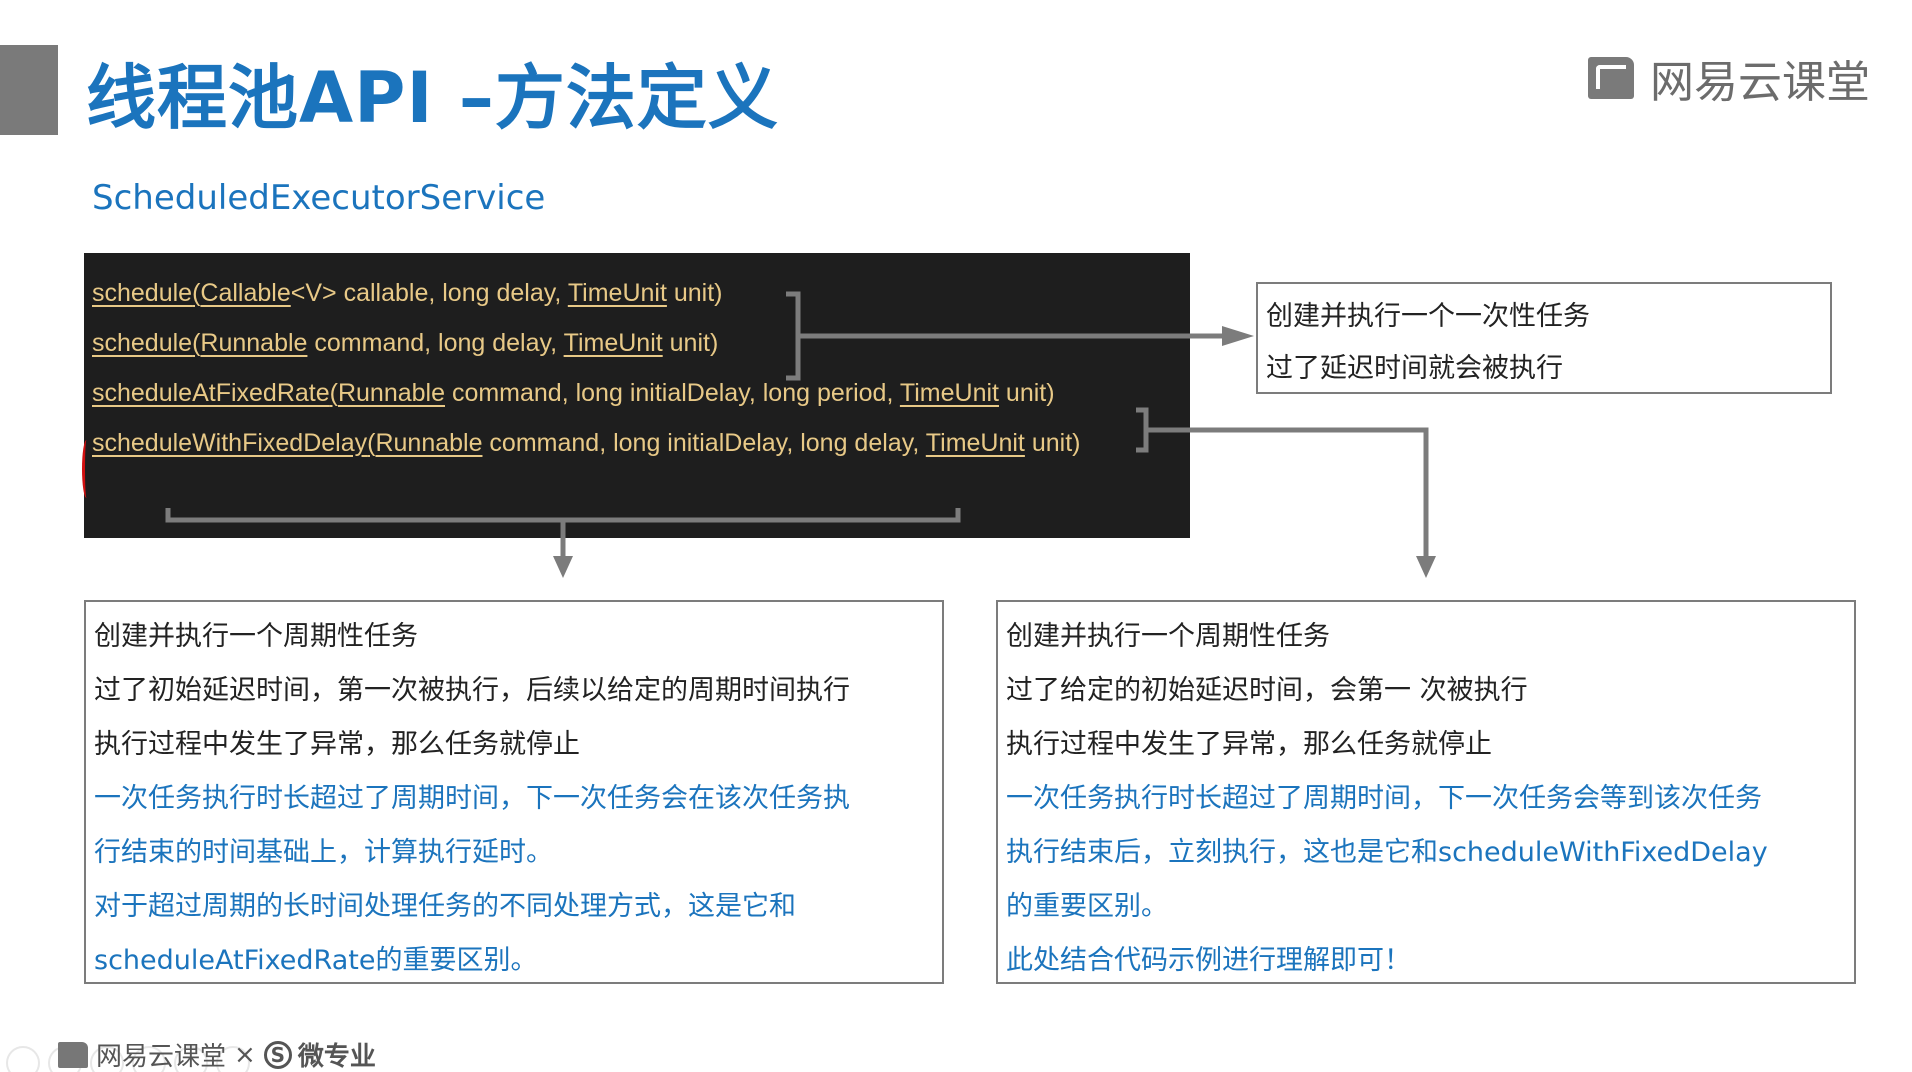 Image resolution: width=1912 pixels, height=1072 pixels. What do you see at coordinates (336, 1057) in the screenshot?
I see `footer-partner: 微专业` at bounding box center [336, 1057].